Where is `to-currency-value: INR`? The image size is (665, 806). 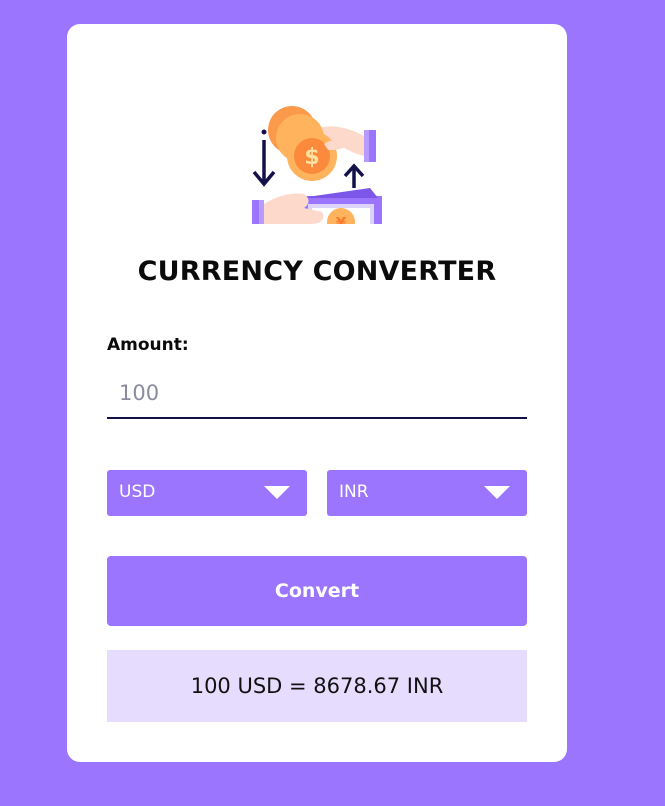 to-currency-value: INR is located at coordinates (354, 492).